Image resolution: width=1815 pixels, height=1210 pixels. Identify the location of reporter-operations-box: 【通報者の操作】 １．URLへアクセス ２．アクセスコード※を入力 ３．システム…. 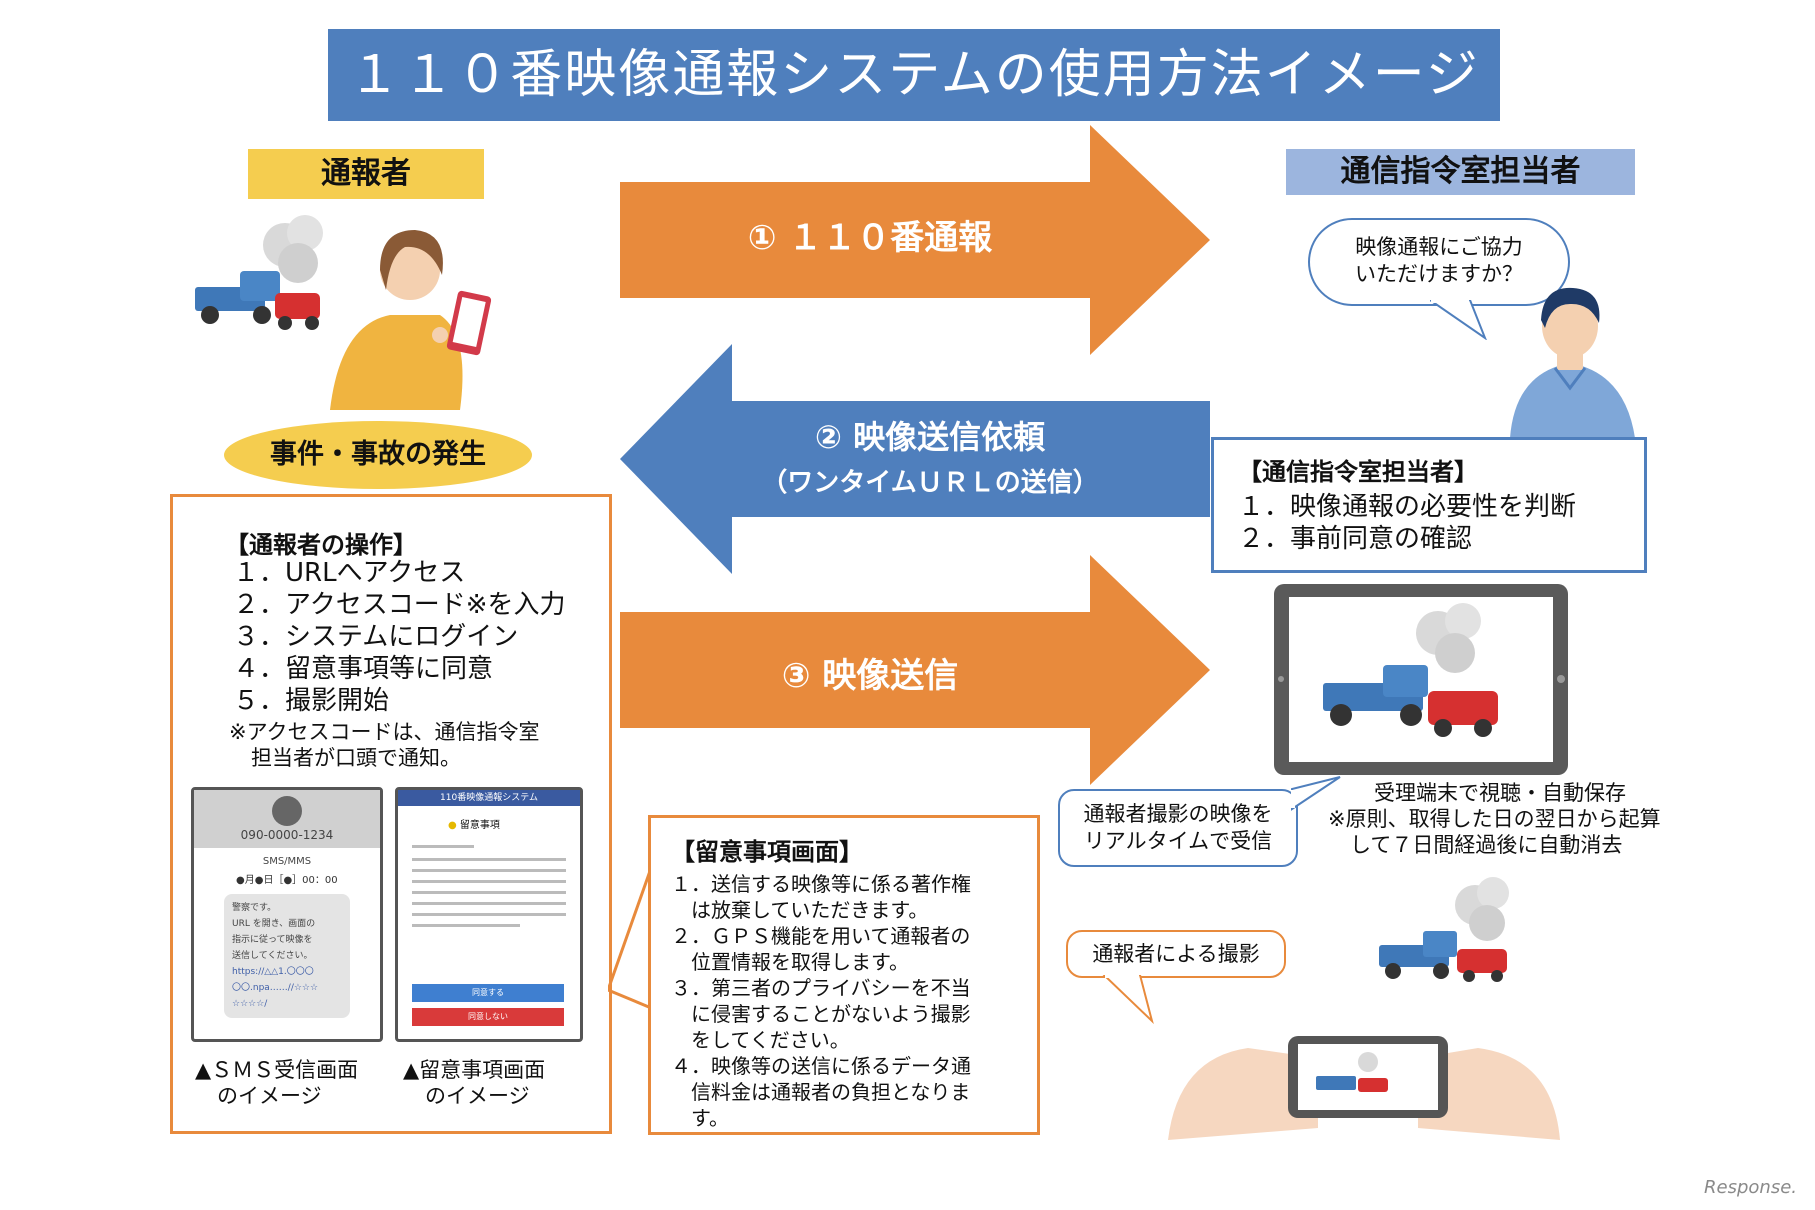
(391, 814).